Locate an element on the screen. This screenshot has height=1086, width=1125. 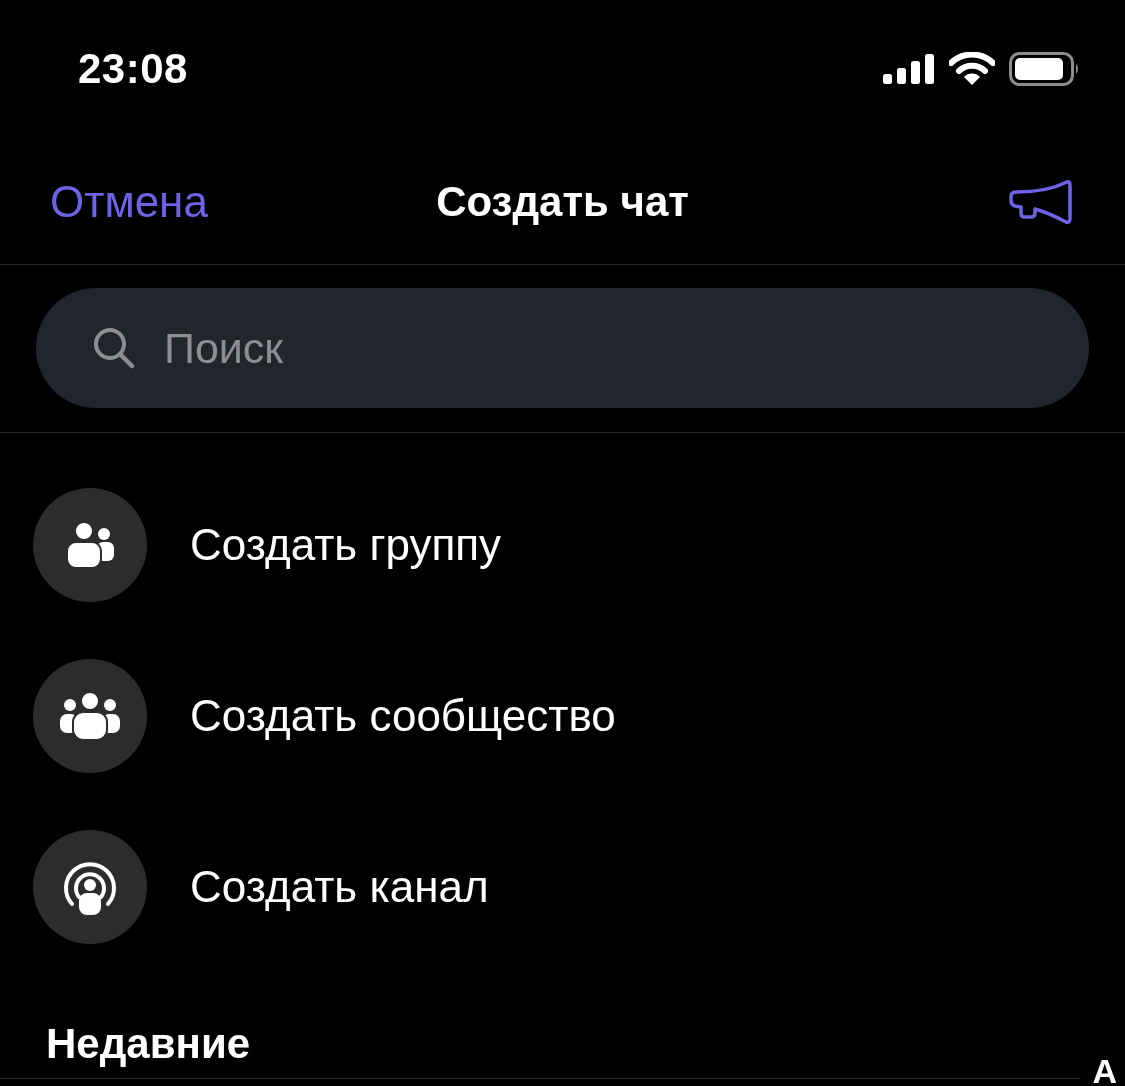
wifi-icon is located at coordinates (972, 69).